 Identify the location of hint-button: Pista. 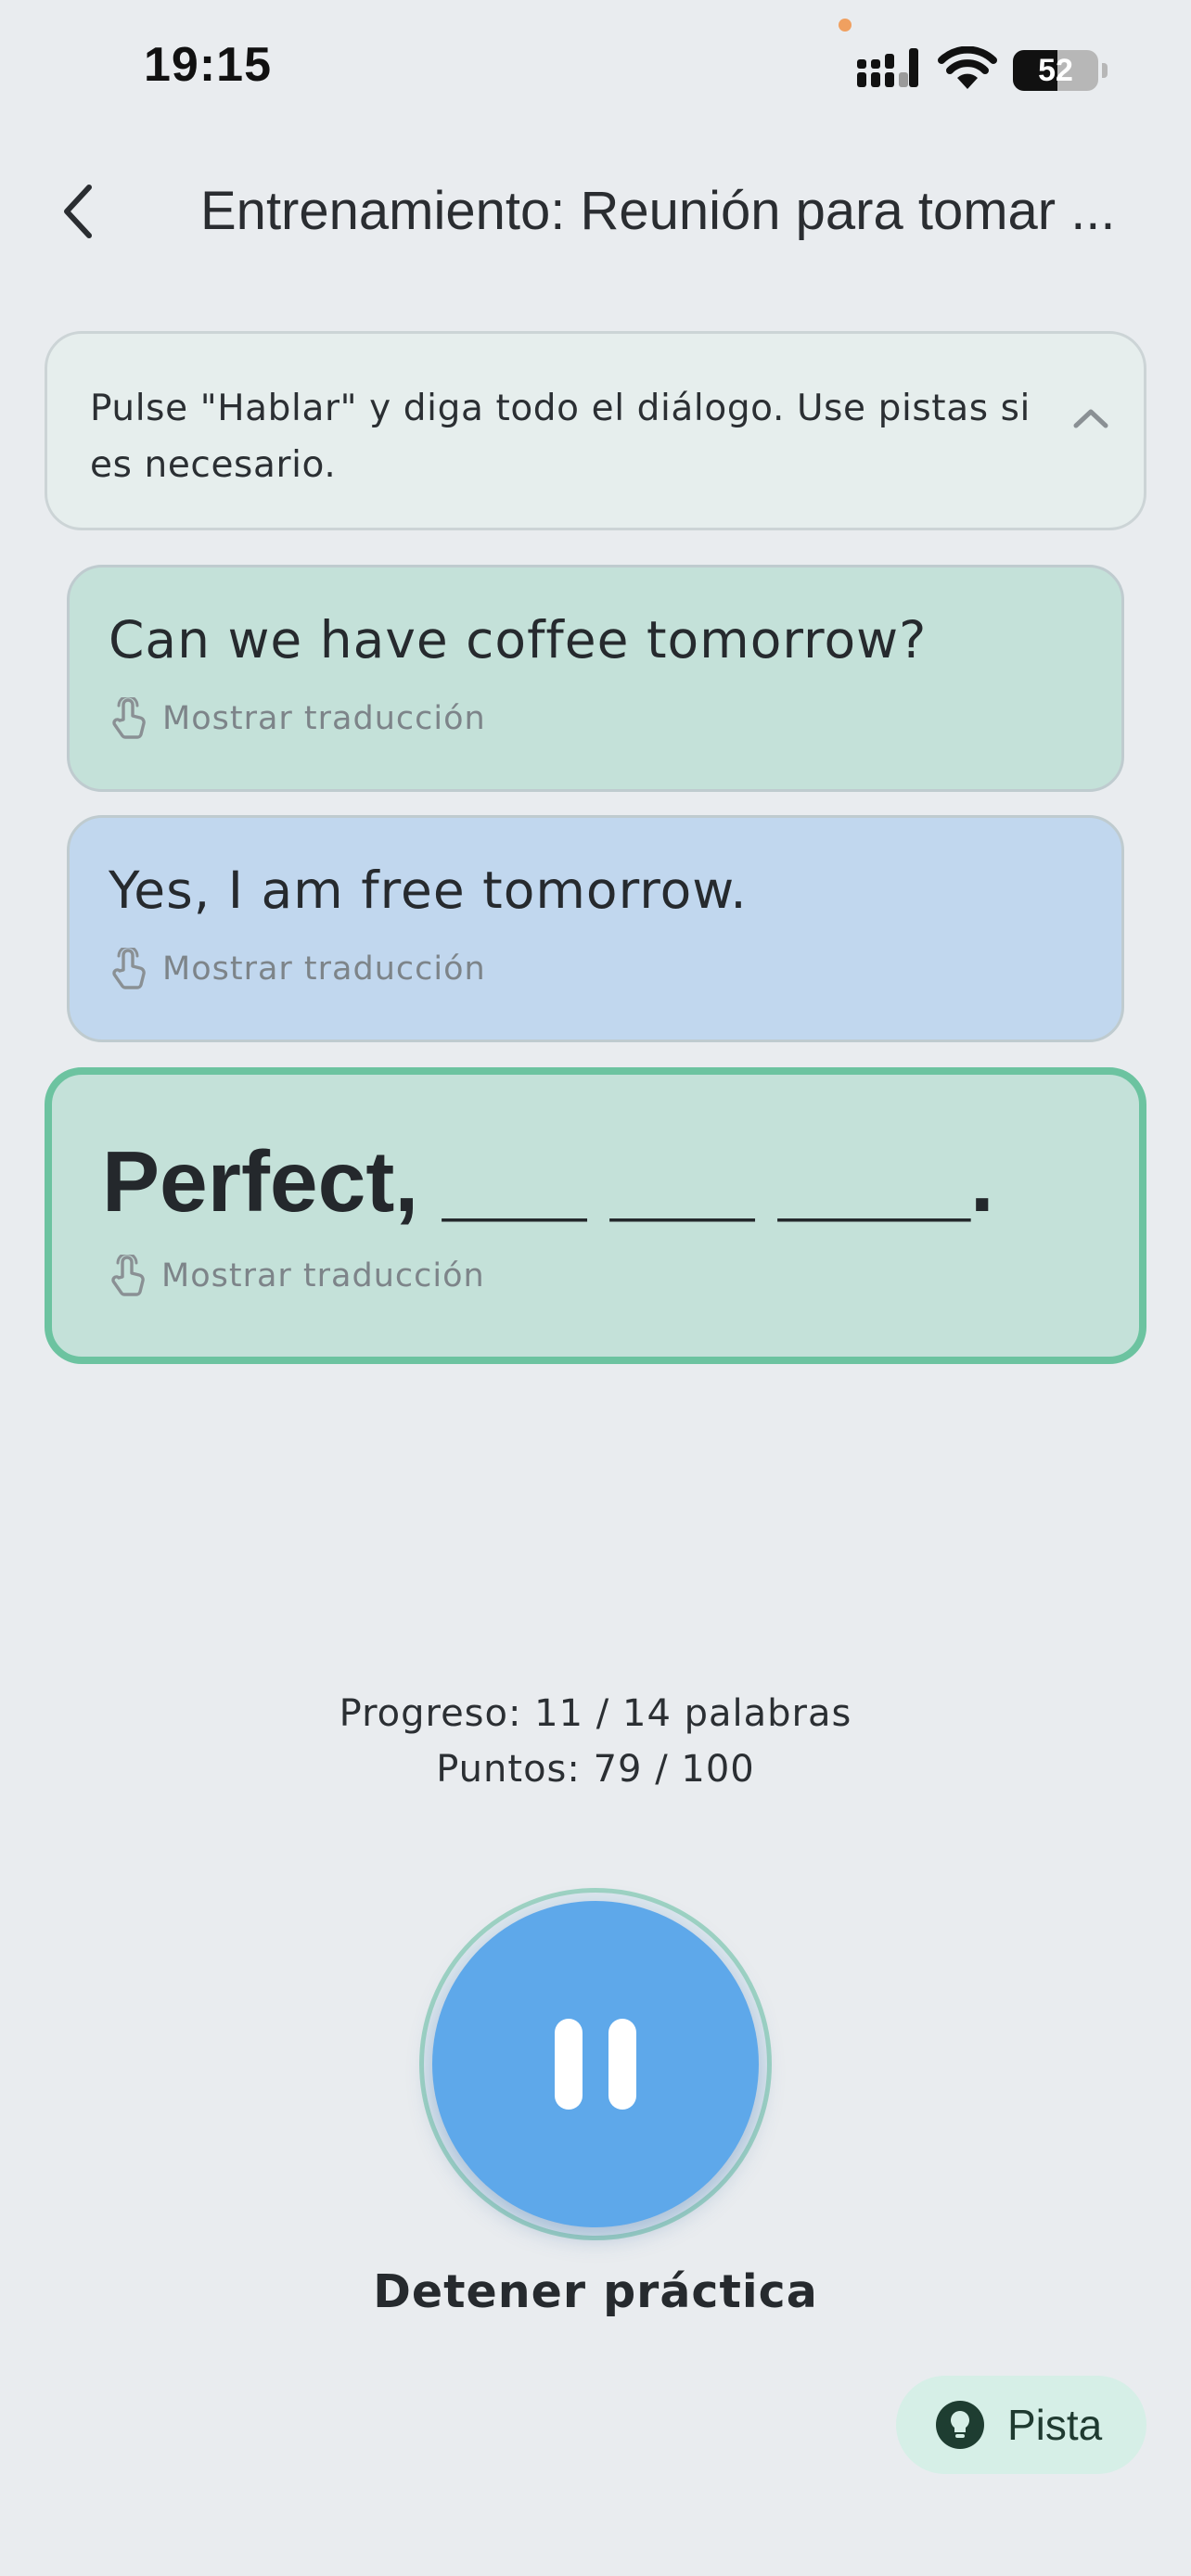
(1021, 2425).